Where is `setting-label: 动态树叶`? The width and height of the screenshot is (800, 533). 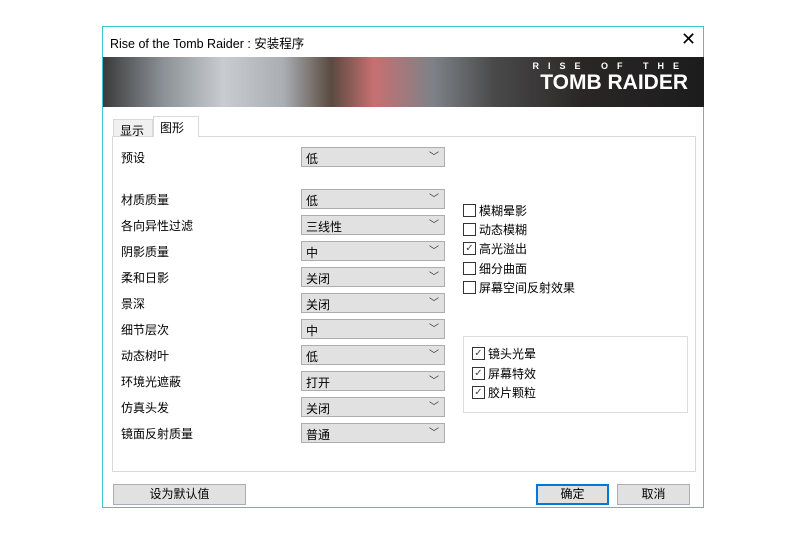 setting-label: 动态树叶 is located at coordinates (145, 356).